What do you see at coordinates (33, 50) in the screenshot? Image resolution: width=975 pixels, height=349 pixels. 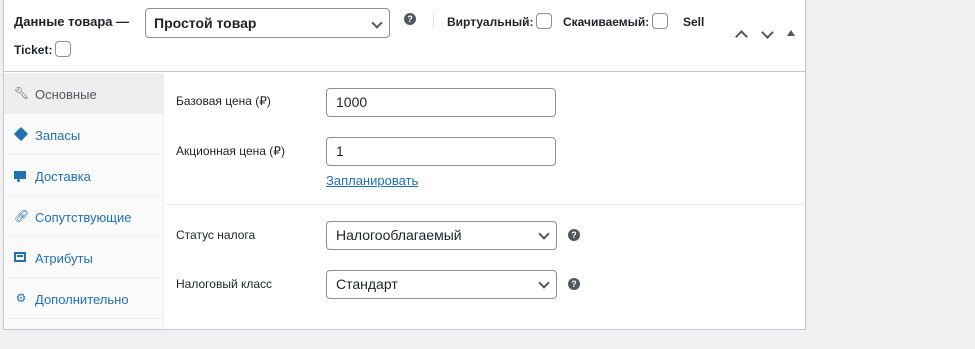 I see `ticket-label: Ticket:` at bounding box center [33, 50].